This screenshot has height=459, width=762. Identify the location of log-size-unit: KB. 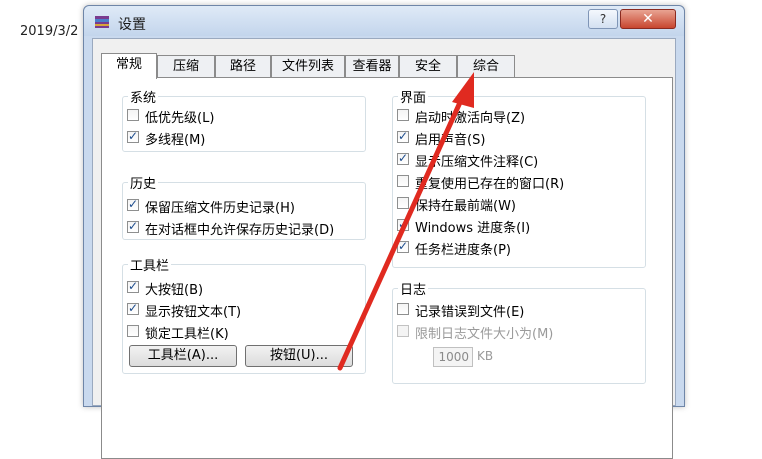
(485, 356).